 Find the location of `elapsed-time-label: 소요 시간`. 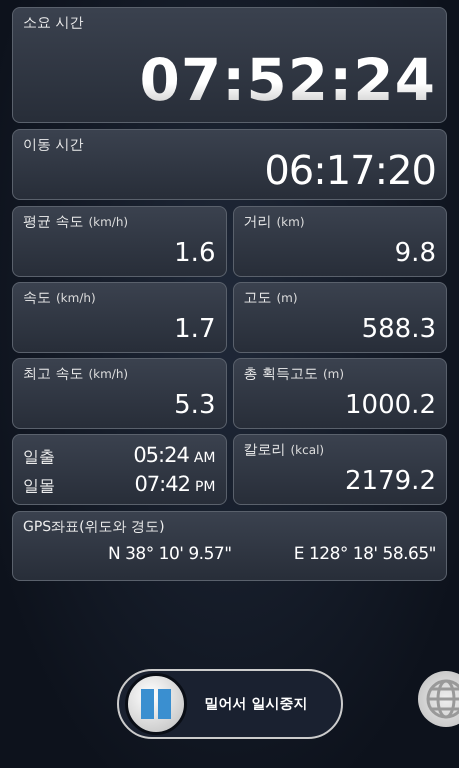

elapsed-time-label: 소요 시간 is located at coordinates (53, 23).